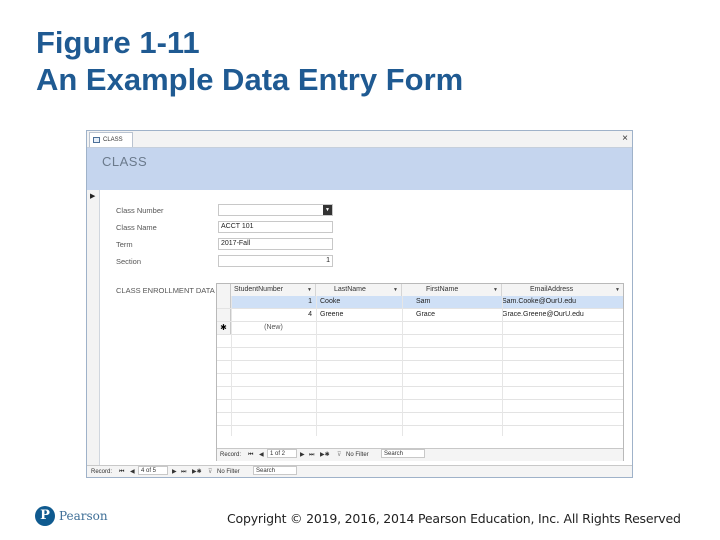  I want to click on tab-label: CLASS, so click(113, 140).